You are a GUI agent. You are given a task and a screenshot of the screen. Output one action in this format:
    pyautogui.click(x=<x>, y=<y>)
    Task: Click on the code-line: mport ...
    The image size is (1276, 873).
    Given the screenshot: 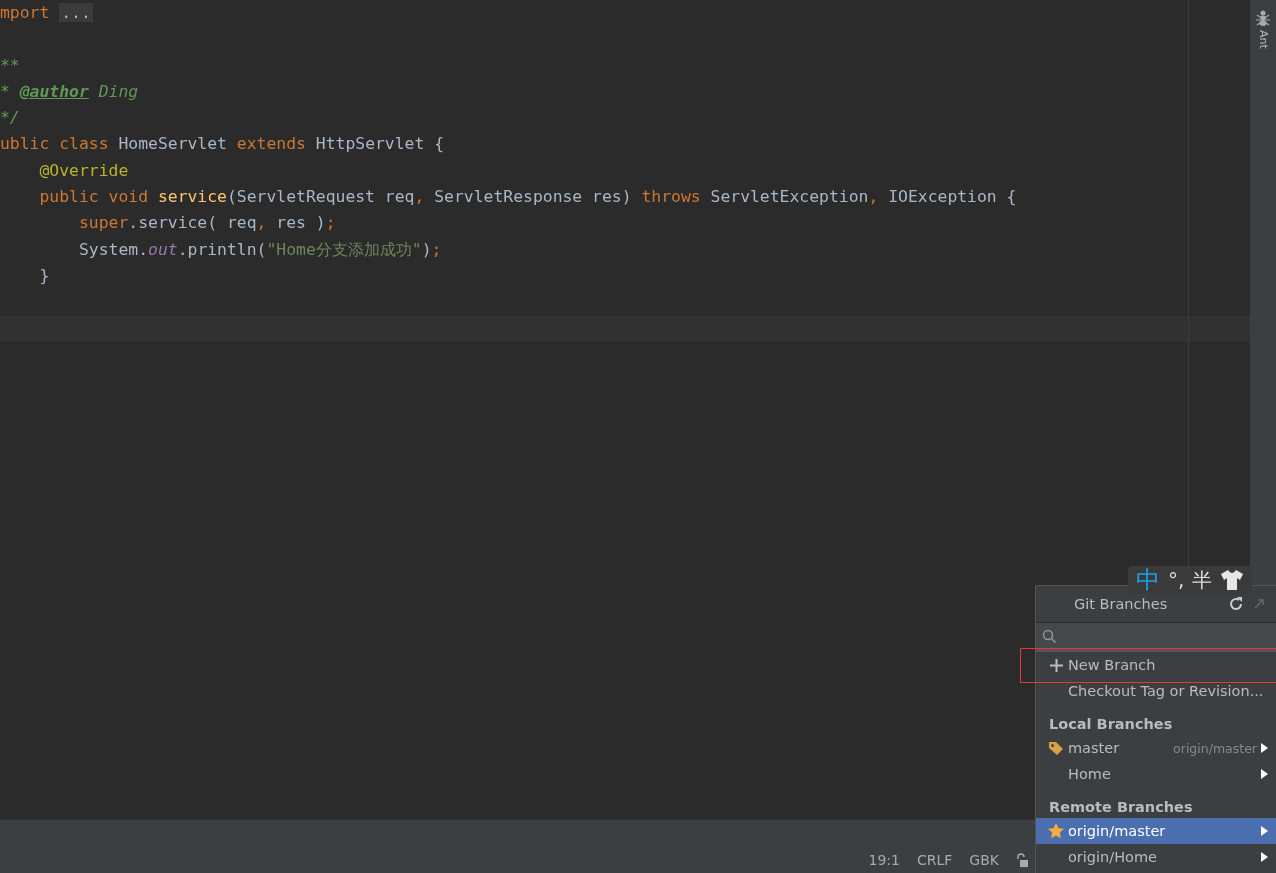 What is the action you would take?
    pyautogui.click(x=46, y=13)
    